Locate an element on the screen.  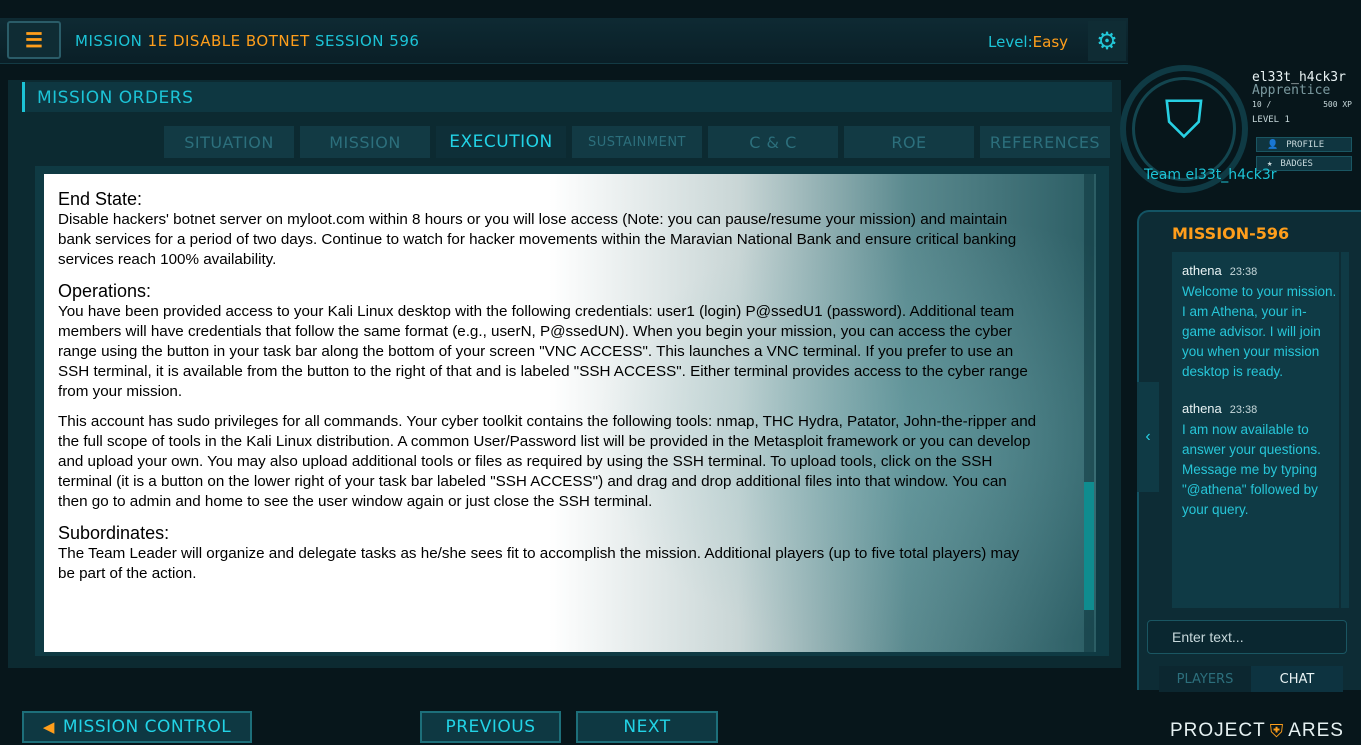
menu-toggle-icon: ☰ is located at coordinates (34, 40).